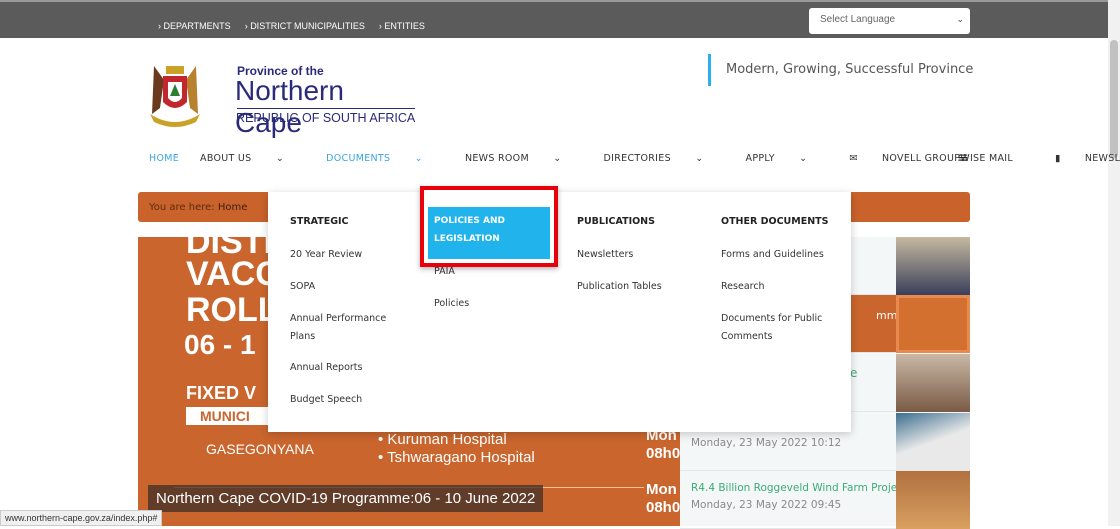  I want to click on toplink-departments: › DEPARTMENTS, so click(194, 26).